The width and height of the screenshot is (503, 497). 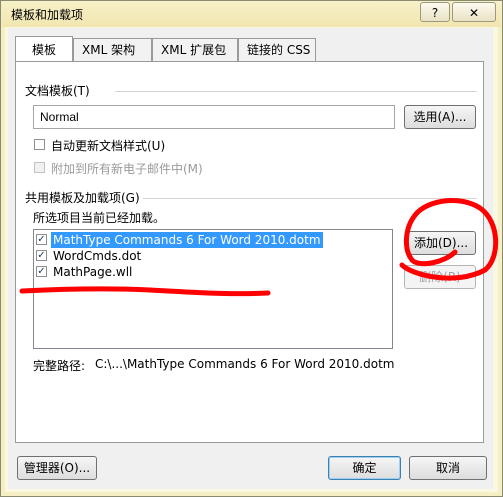 I want to click on list-item: ✓ MathPage.wll, so click(x=206, y=272).